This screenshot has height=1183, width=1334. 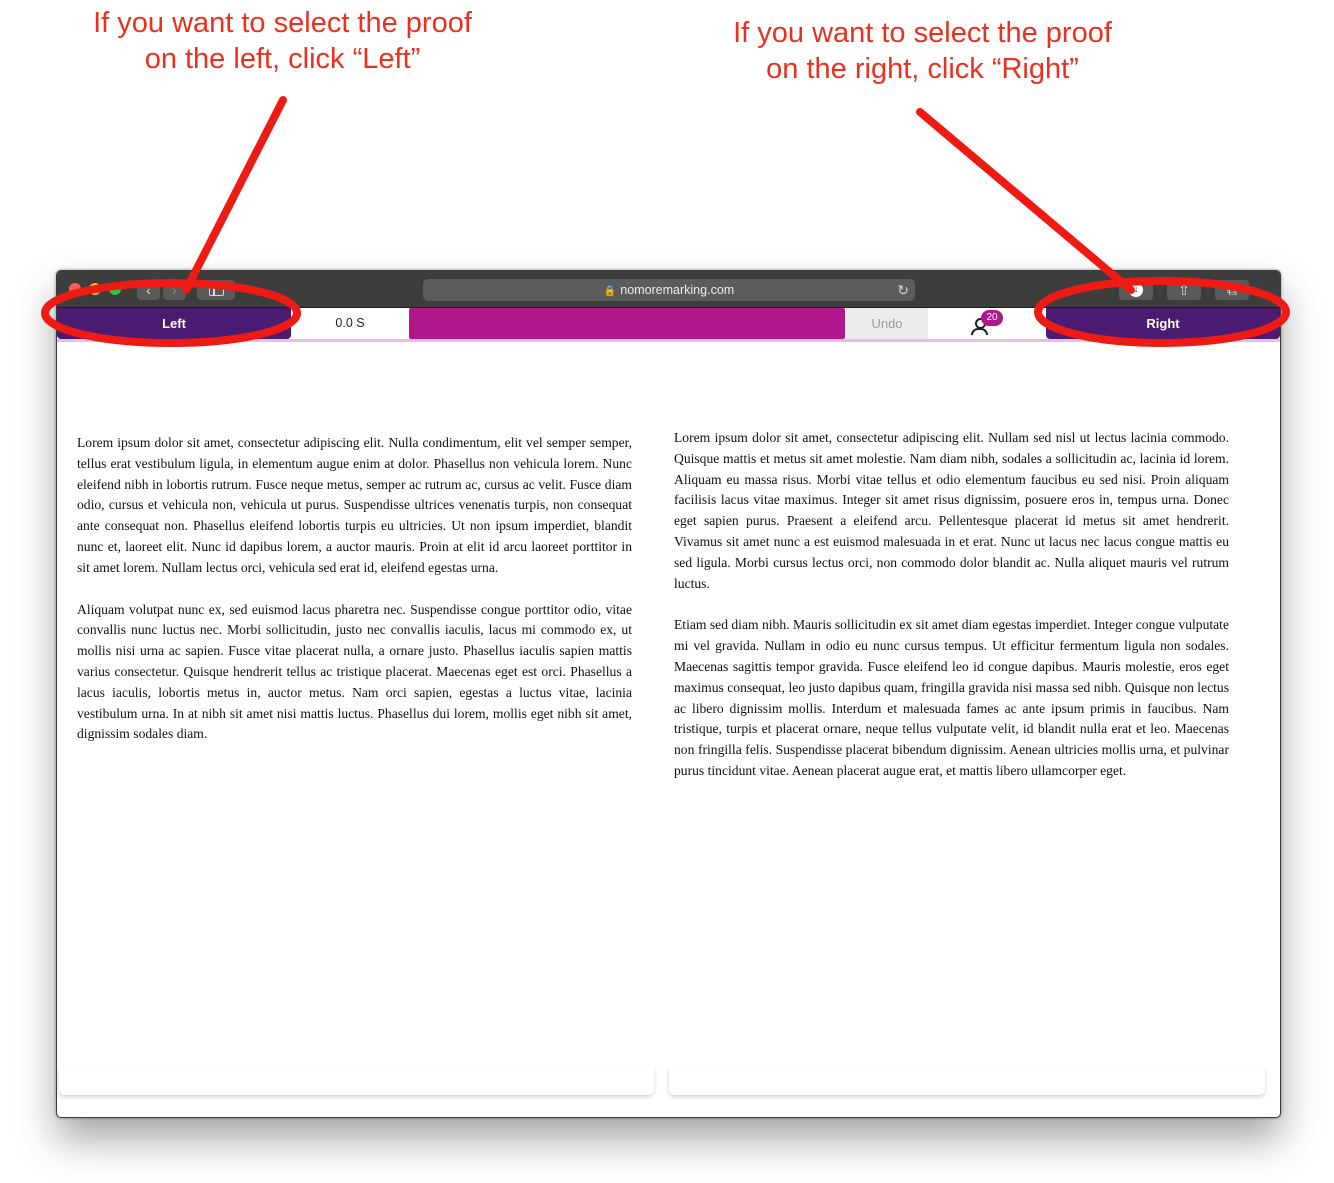 What do you see at coordinates (1025, 201) in the screenshot?
I see `right-arrow-line` at bounding box center [1025, 201].